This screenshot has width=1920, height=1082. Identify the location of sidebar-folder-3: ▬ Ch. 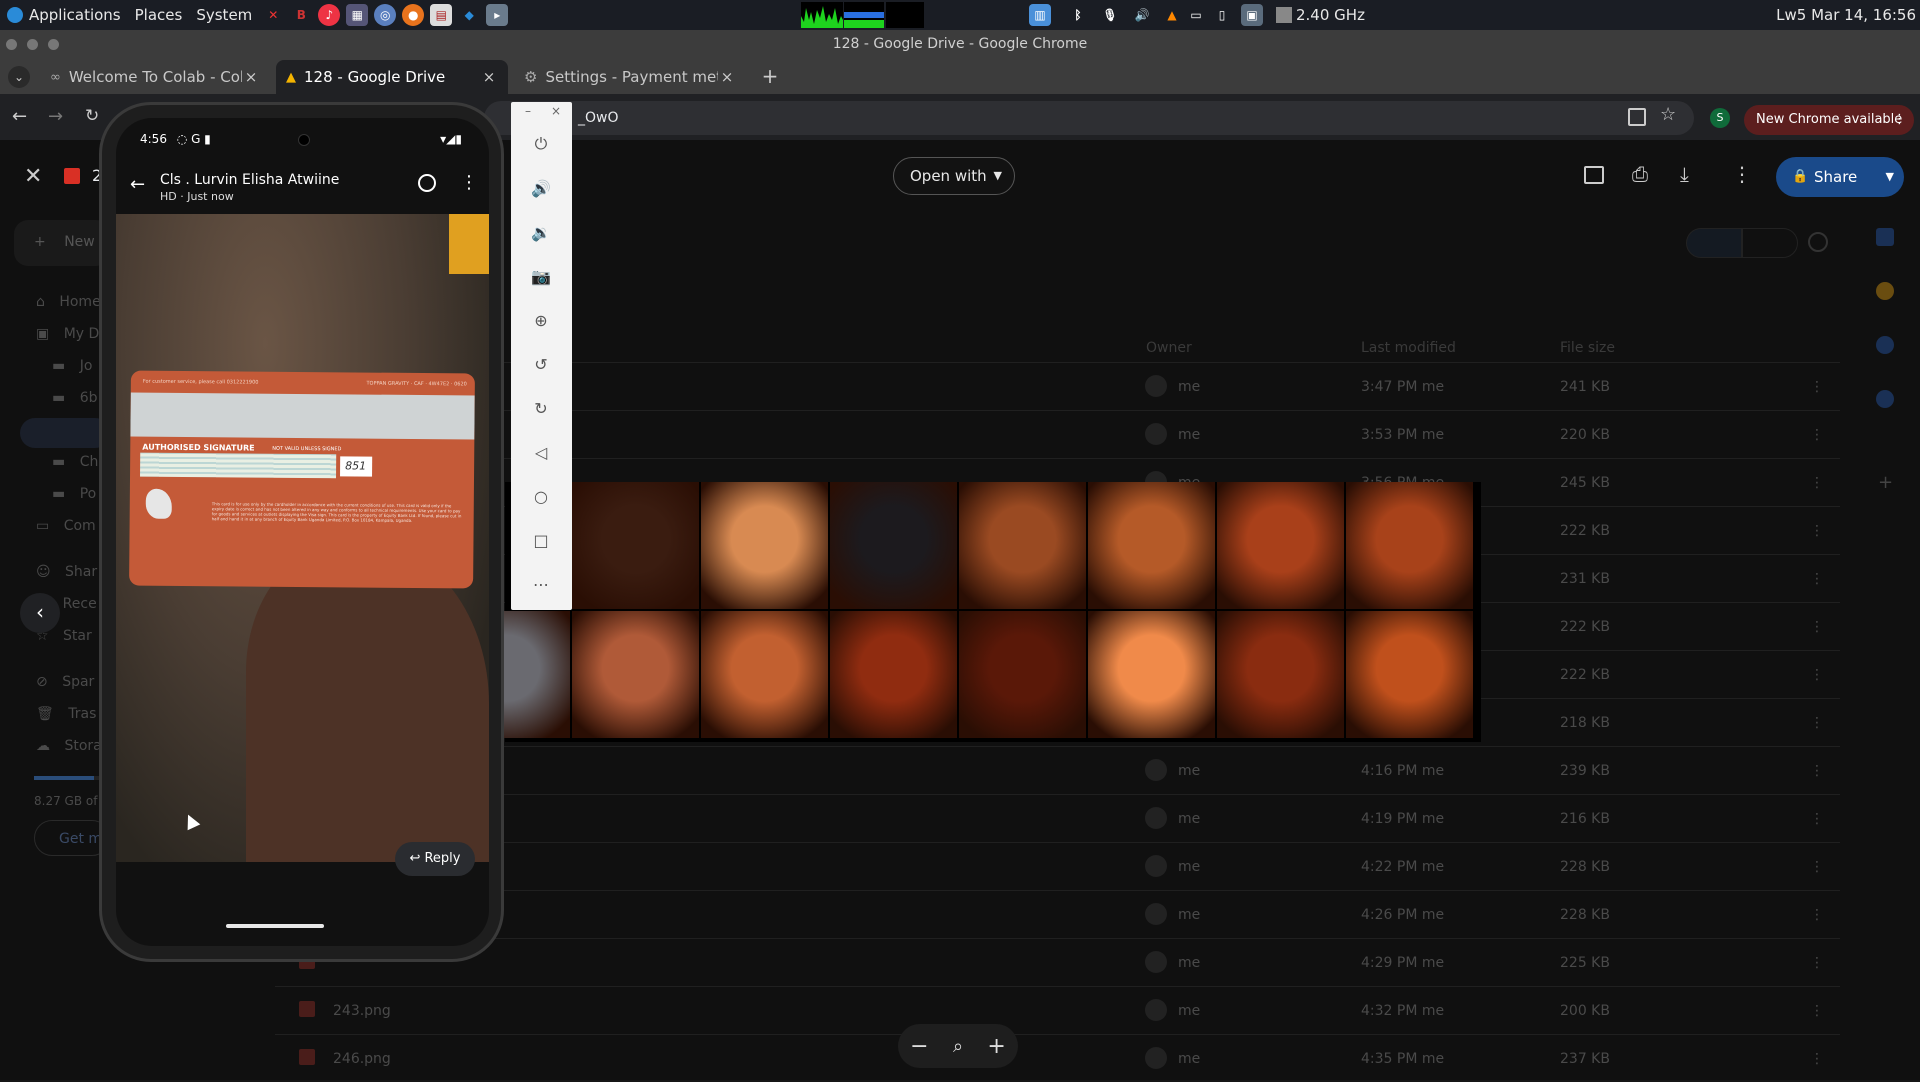
(75, 462).